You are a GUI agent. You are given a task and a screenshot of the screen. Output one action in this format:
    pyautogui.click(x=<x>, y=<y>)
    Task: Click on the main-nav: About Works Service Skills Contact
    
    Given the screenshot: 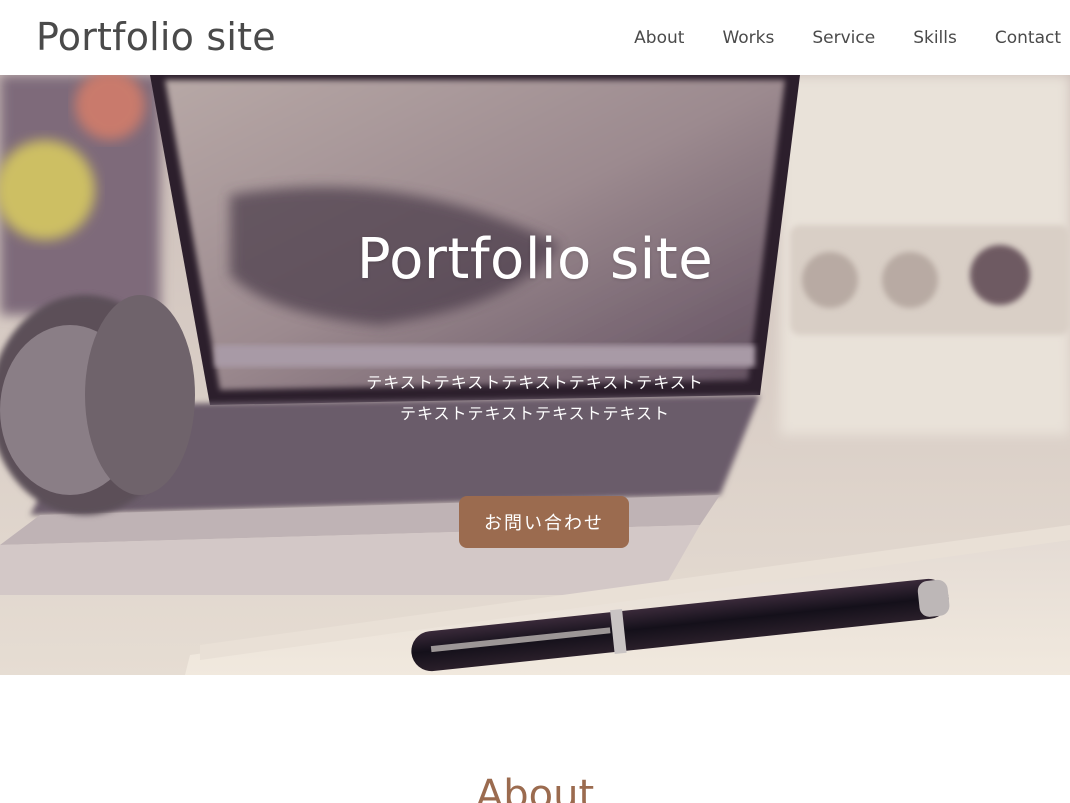 What is the action you would take?
    pyautogui.click(x=828, y=38)
    